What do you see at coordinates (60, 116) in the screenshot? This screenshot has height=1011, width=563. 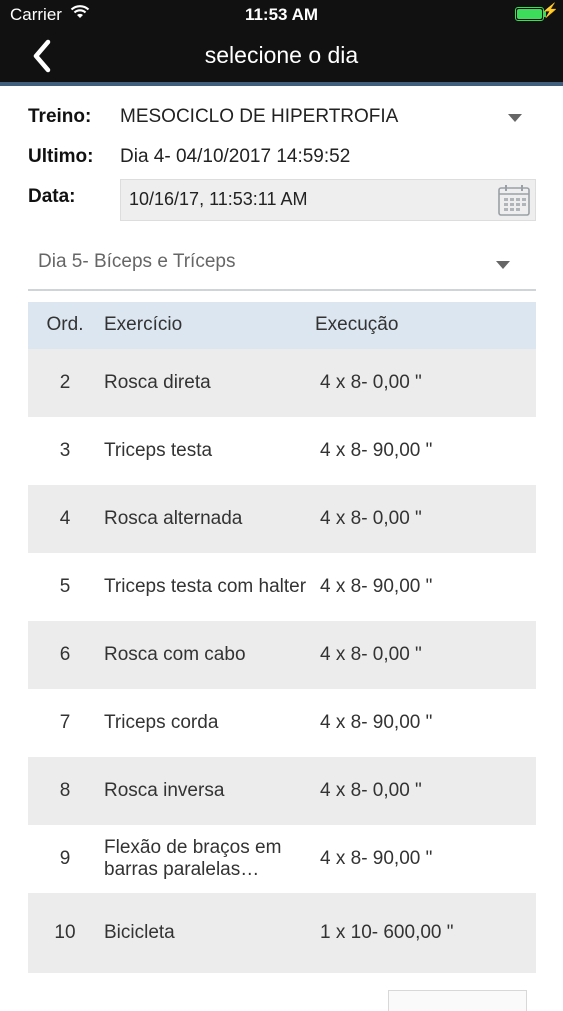 I see `treino-label: Treino:` at bounding box center [60, 116].